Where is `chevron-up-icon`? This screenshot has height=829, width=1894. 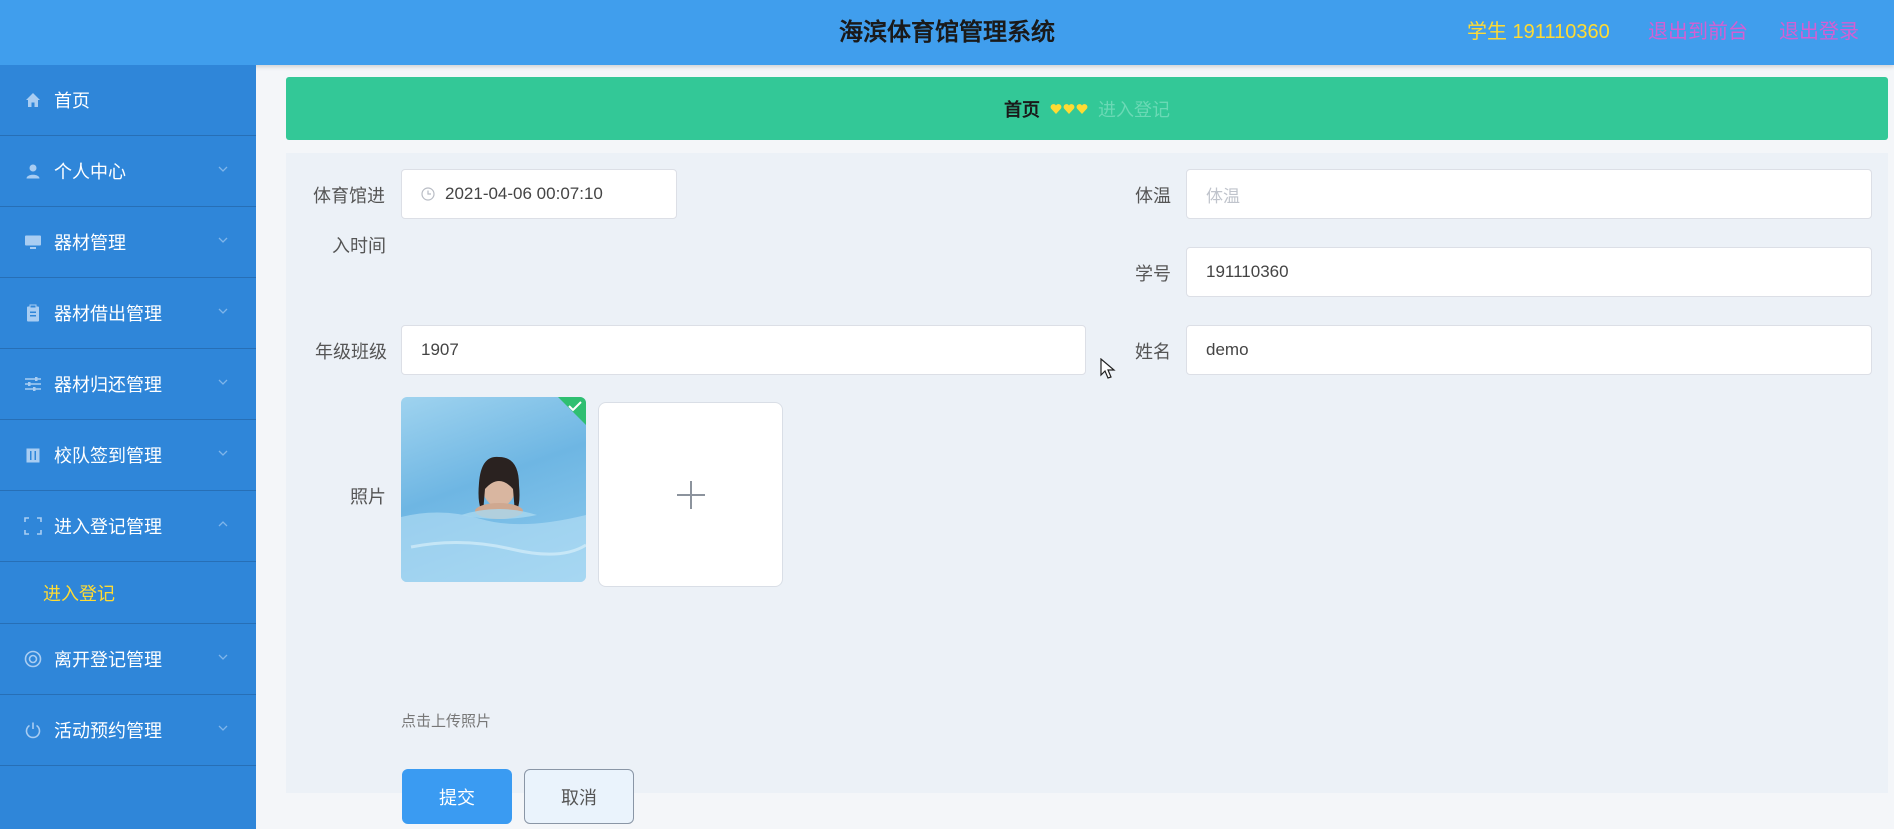 chevron-up-icon is located at coordinates (223, 524).